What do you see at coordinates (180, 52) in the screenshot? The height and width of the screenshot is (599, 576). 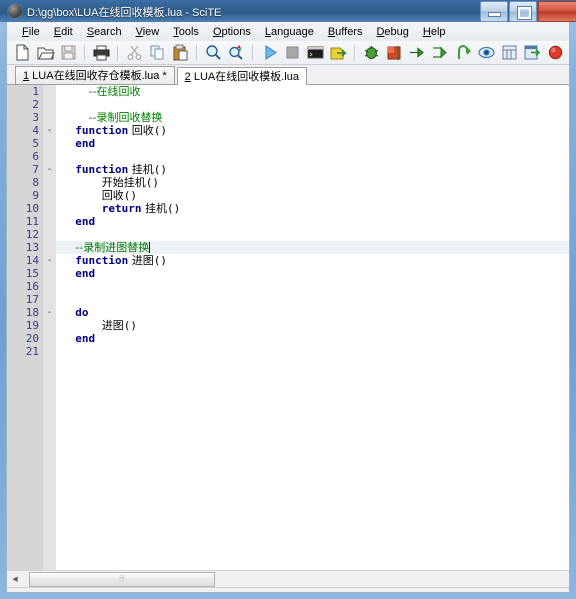 I see `paste-icon` at bounding box center [180, 52].